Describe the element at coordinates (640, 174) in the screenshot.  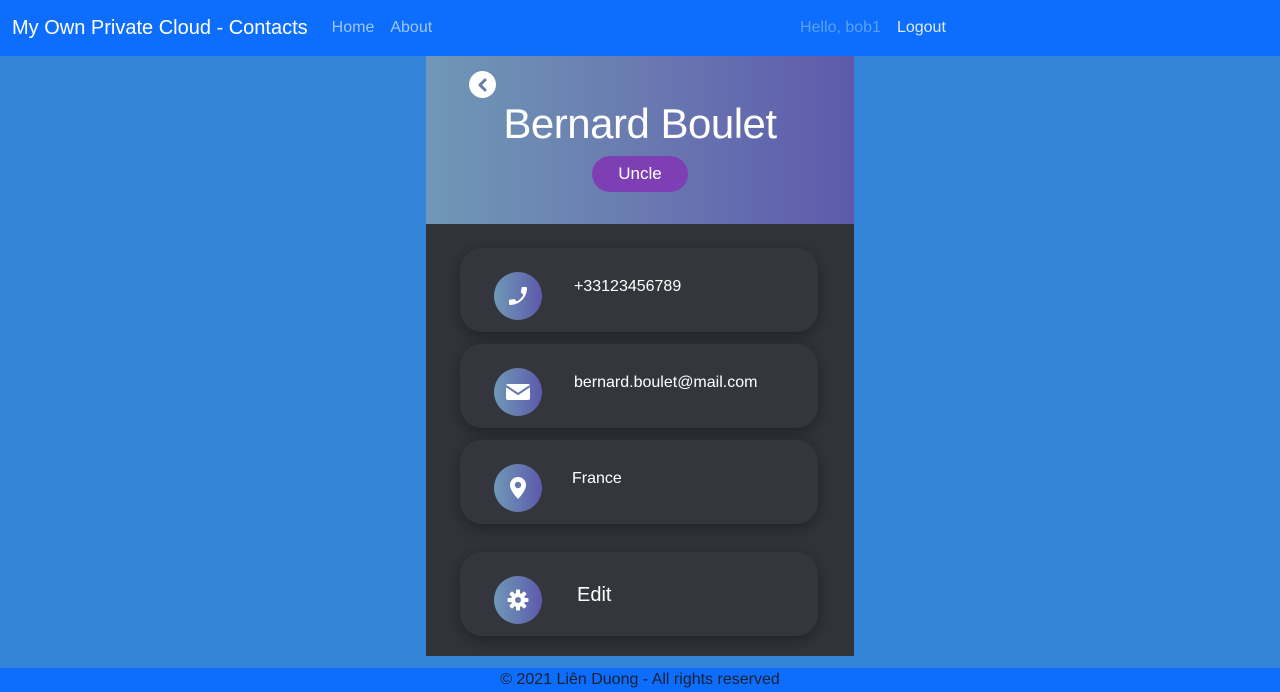
I see `relation-badge: Uncle` at that location.